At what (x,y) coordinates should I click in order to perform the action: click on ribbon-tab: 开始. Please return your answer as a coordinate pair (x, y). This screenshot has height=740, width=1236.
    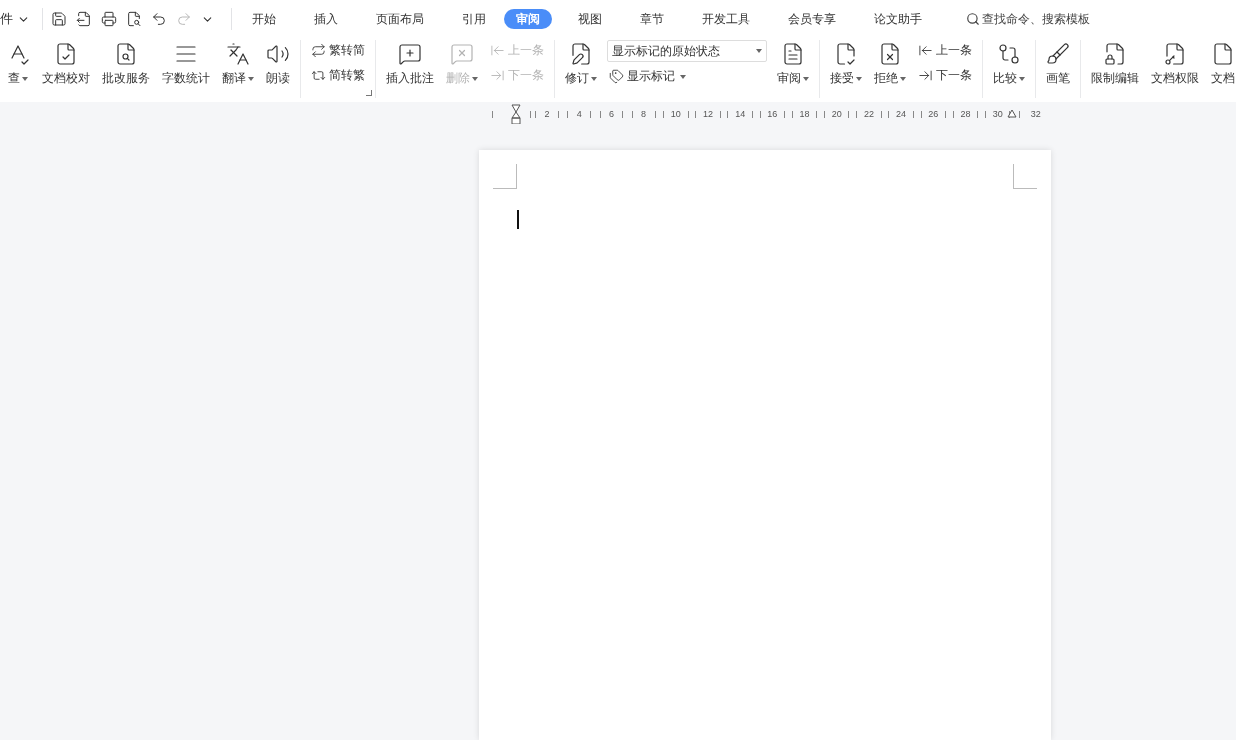
    Looking at the image, I should click on (264, 19).